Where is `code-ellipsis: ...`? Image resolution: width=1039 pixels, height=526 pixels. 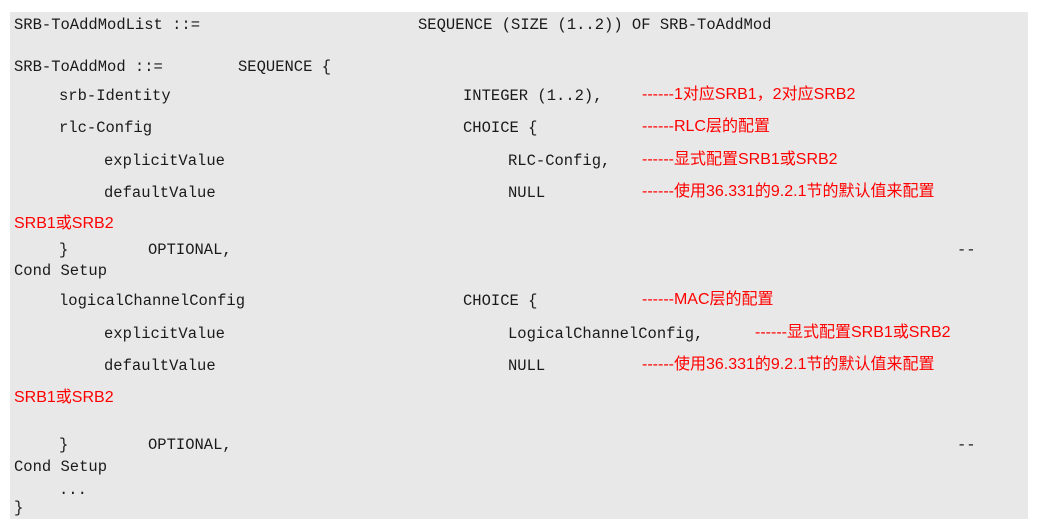 code-ellipsis: ... is located at coordinates (73, 490).